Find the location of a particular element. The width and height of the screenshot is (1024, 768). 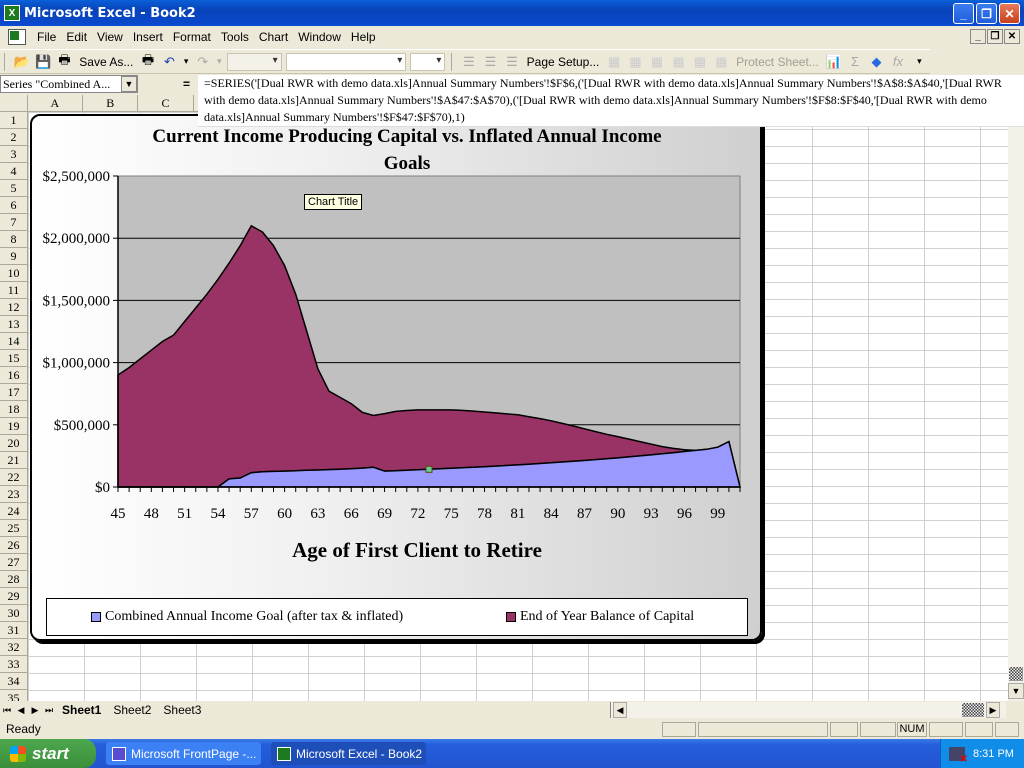

print-preview-icon: 🖶 is located at coordinates (147, 62).